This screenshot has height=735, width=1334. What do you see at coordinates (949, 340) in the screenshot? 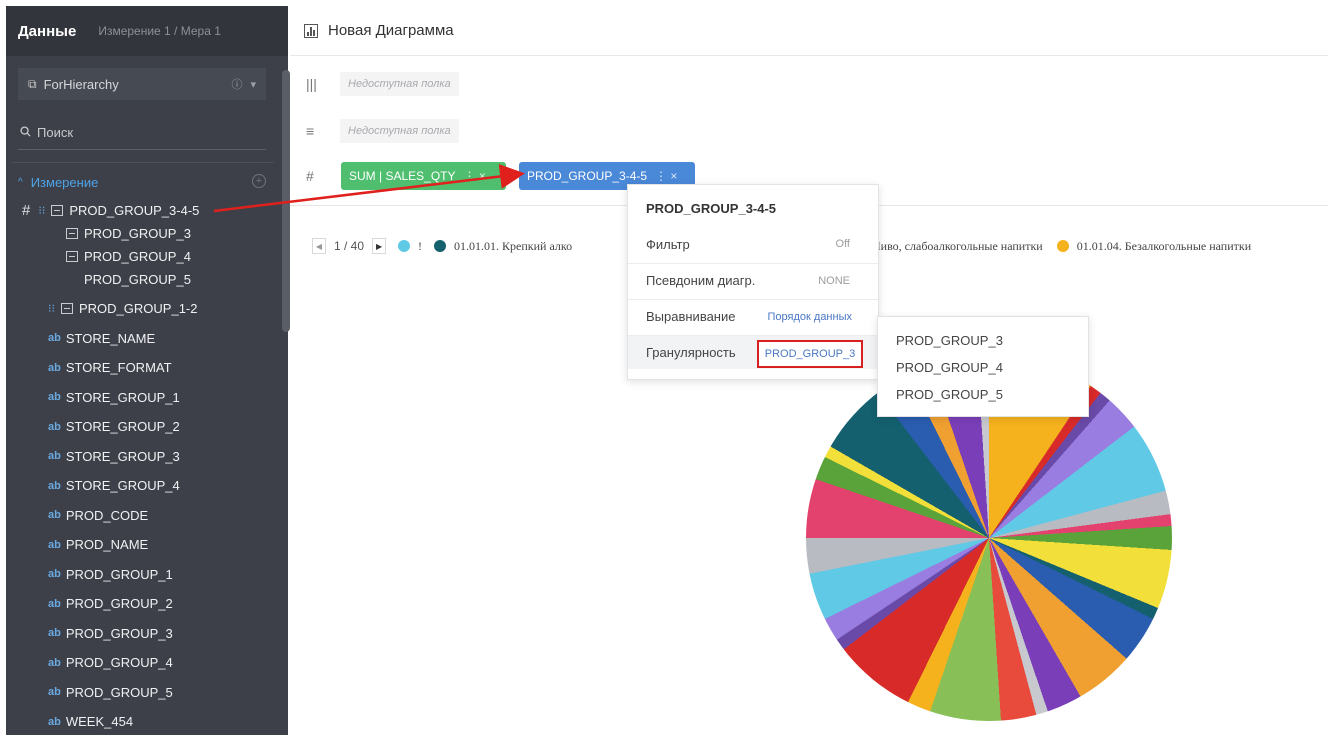
I see `granularity-option: PROD_GROUP_3` at bounding box center [949, 340].